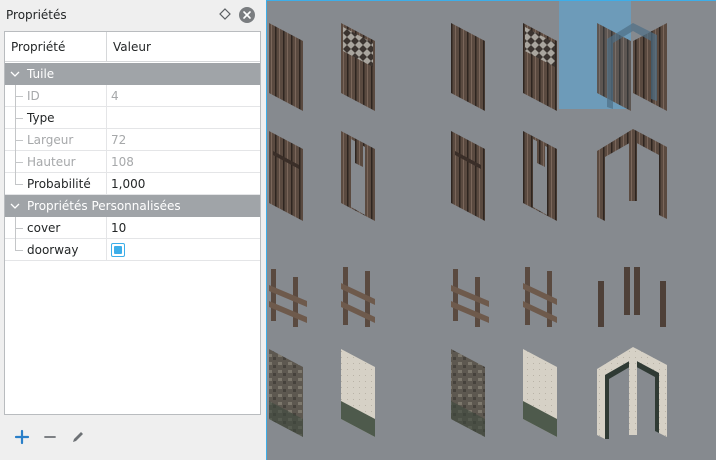 Image resolution: width=716 pixels, height=460 pixels. What do you see at coordinates (132, 140) in the screenshot?
I see `property-row-width: Largeur 72` at bounding box center [132, 140].